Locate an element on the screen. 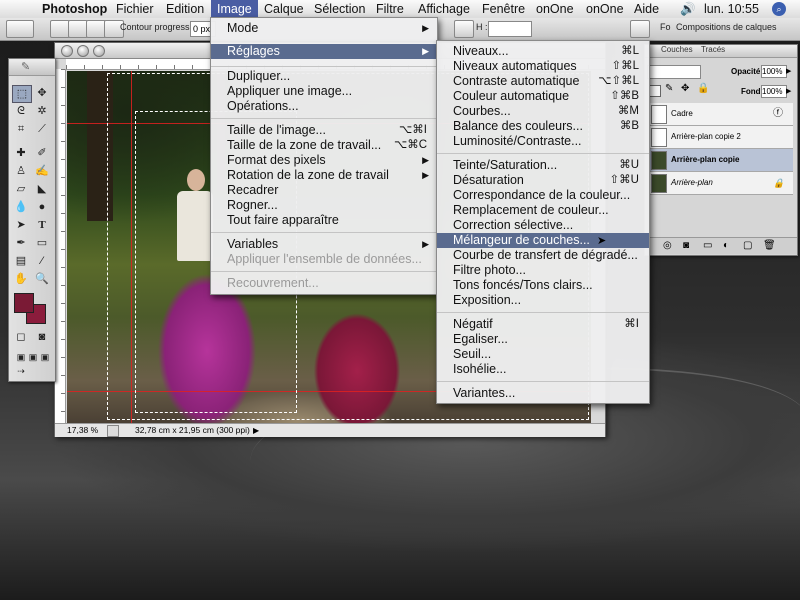  menu-item-tout-faire-apparaitre: Tout faire apparaître is located at coordinates (324, 220).